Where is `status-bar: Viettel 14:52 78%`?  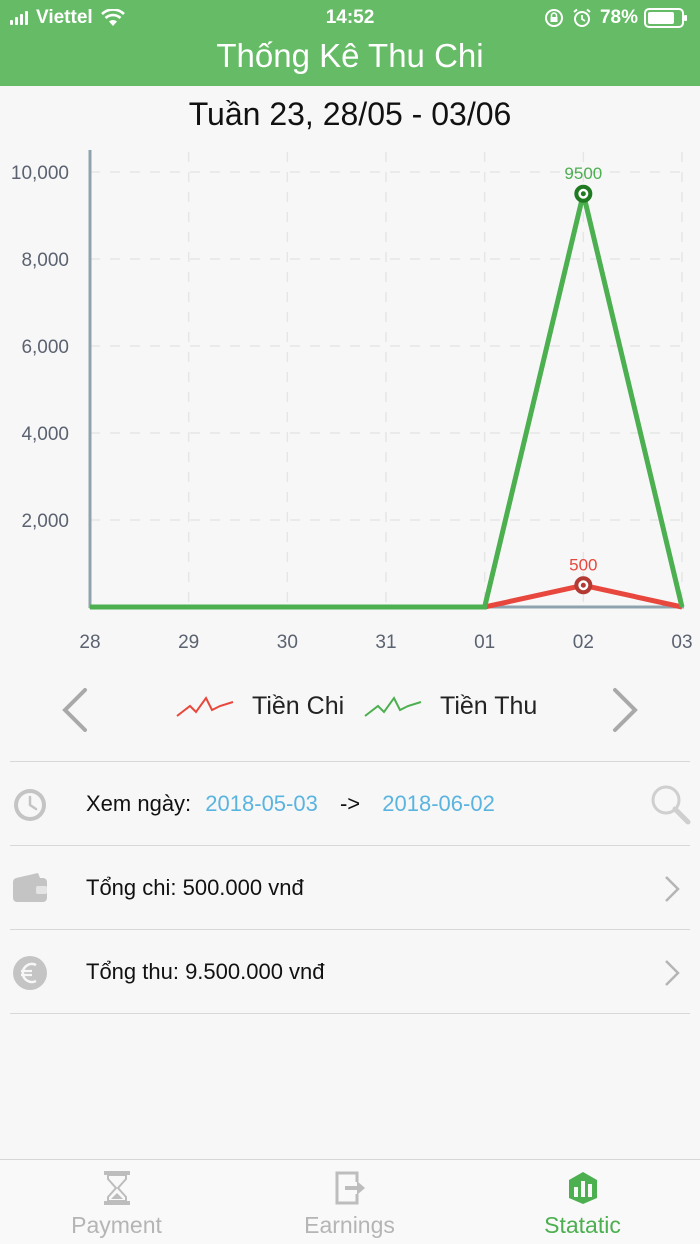 status-bar: Viettel 14:52 78% is located at coordinates (350, 18).